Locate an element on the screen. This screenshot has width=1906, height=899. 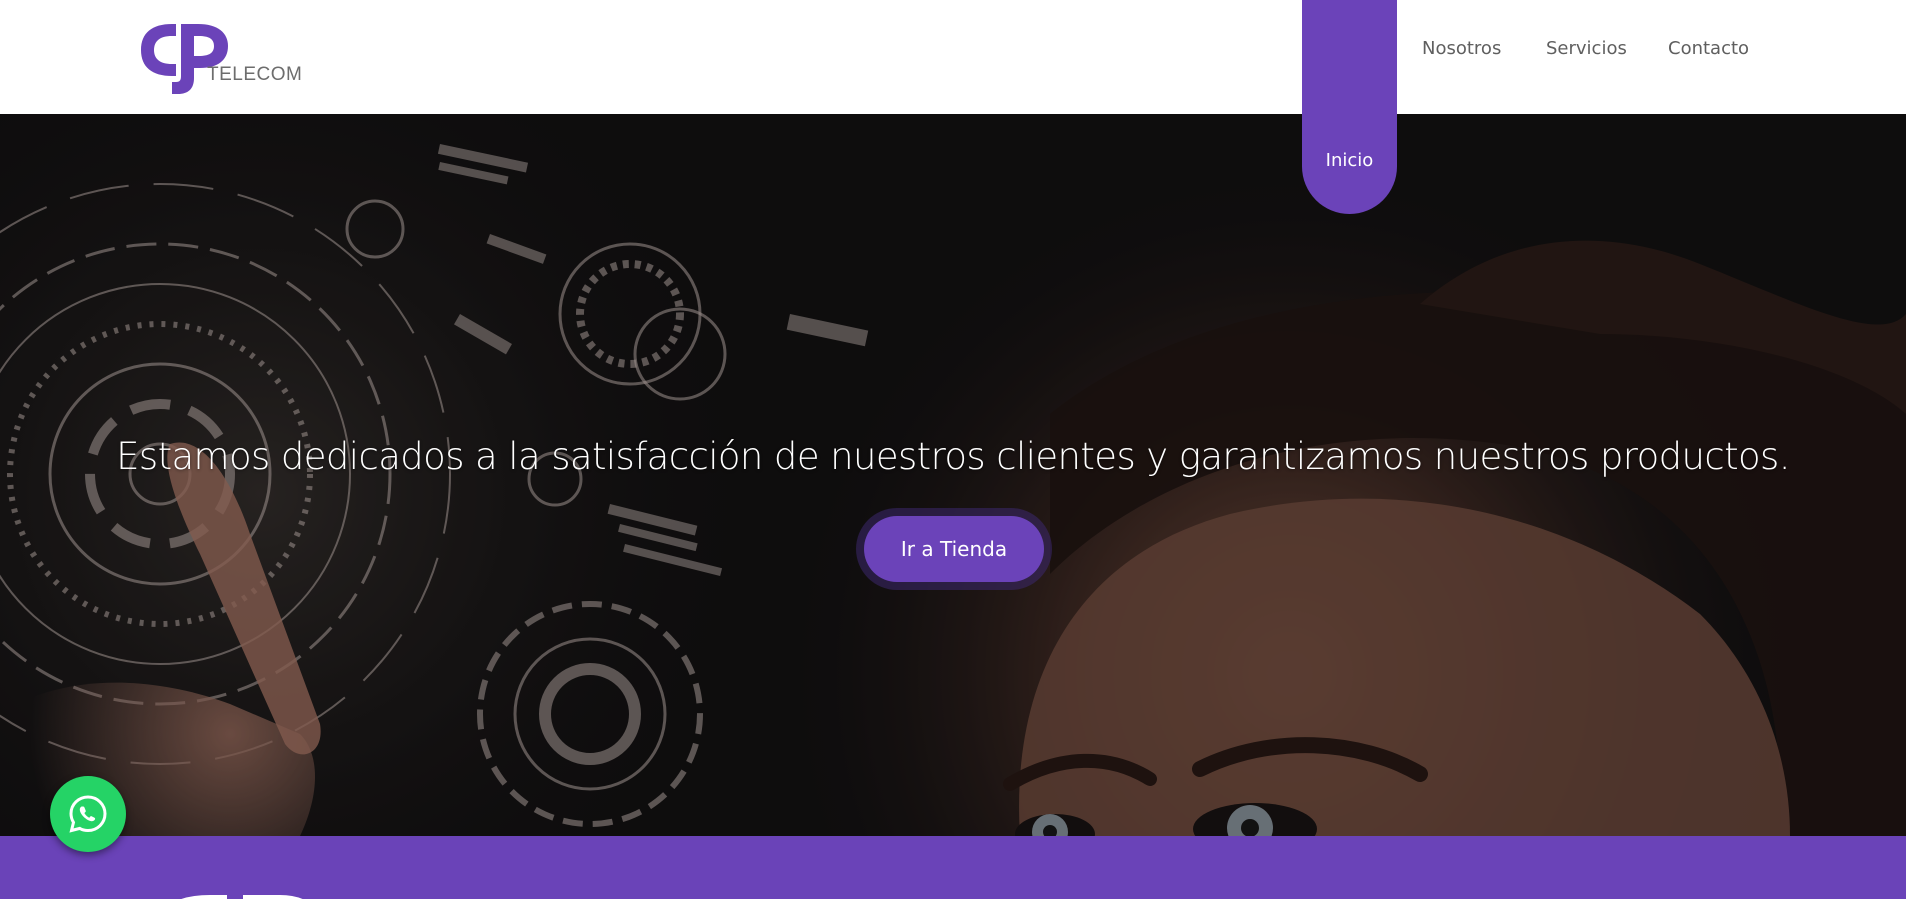
nav-item-contacto: Contacto is located at coordinates (1708, 48).